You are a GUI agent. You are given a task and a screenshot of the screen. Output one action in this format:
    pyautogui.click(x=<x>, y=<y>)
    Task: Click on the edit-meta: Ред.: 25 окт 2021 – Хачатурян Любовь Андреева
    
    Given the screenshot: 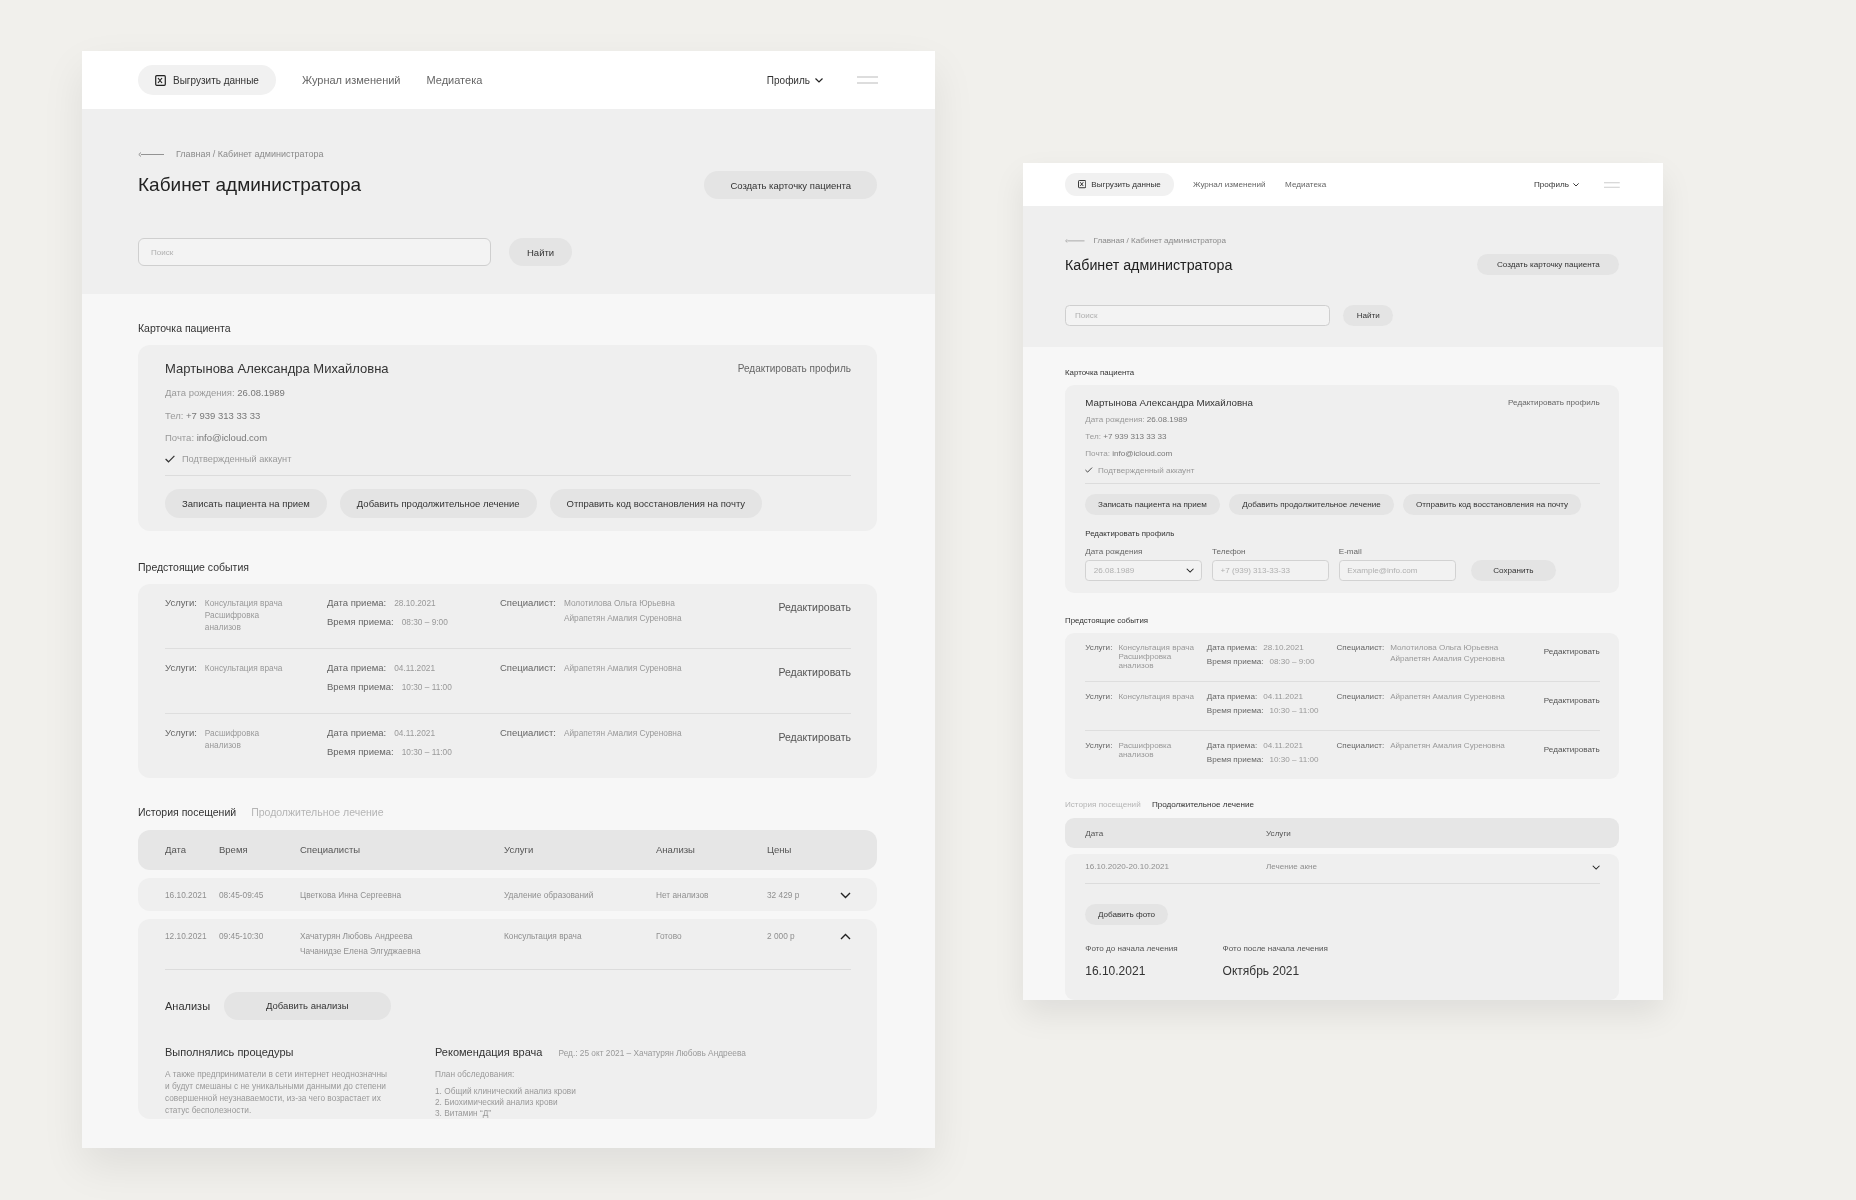 What is the action you would take?
    pyautogui.click(x=652, y=1052)
    